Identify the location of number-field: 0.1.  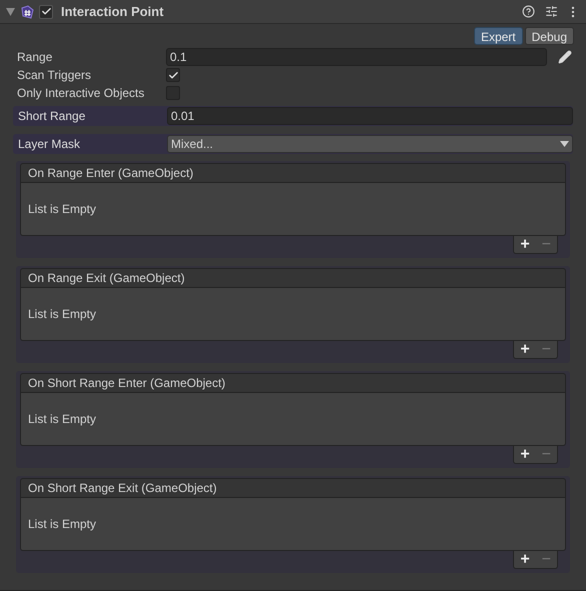
(356, 57).